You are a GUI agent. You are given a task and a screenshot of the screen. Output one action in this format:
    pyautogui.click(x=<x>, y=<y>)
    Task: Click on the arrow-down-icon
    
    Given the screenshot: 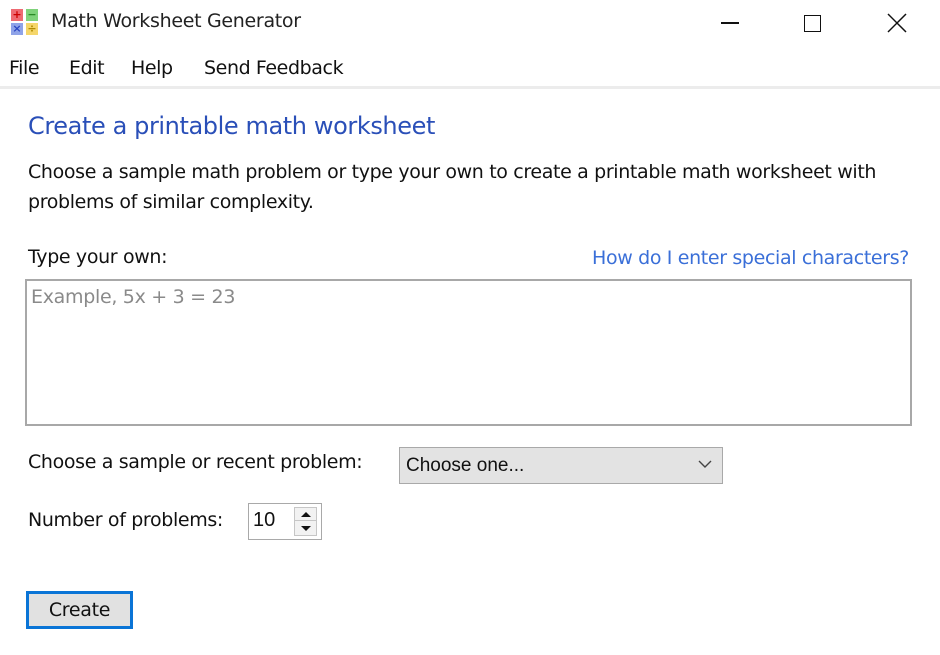 What is the action you would take?
    pyautogui.click(x=305, y=528)
    